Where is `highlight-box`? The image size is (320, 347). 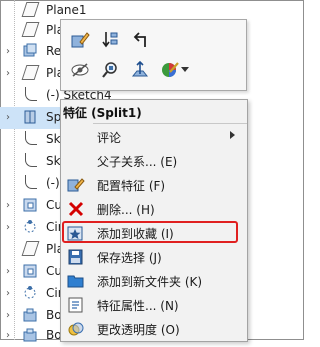 highlight-box is located at coordinates (150, 232).